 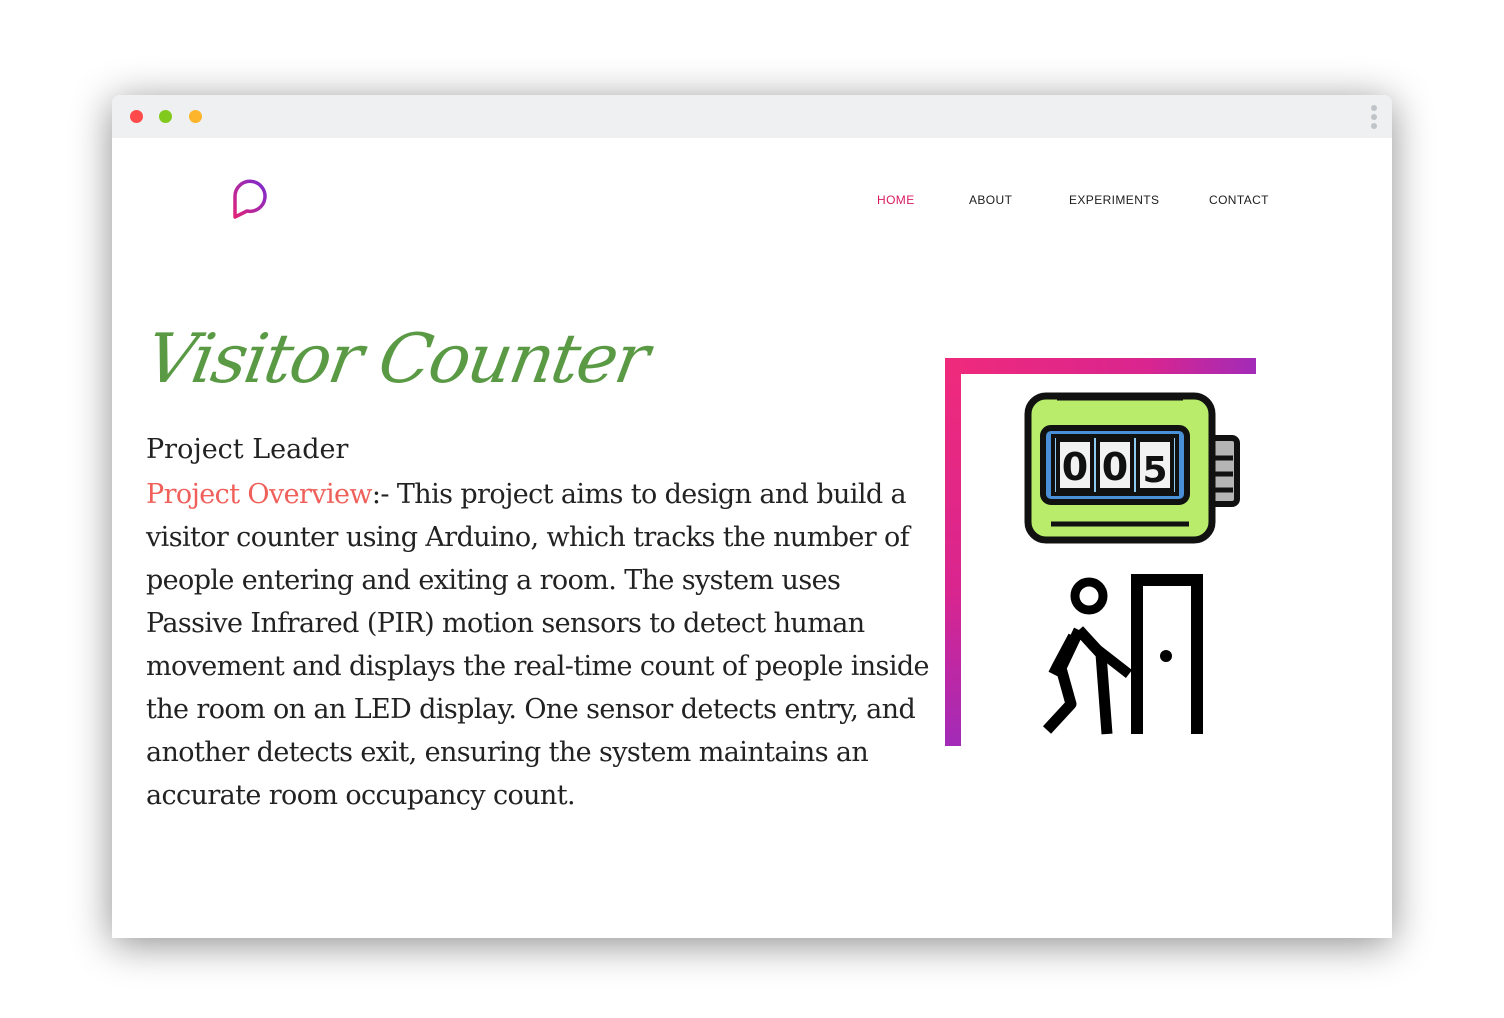 What do you see at coordinates (1075, 467) in the screenshot?
I see `counter-digit-1: 0` at bounding box center [1075, 467].